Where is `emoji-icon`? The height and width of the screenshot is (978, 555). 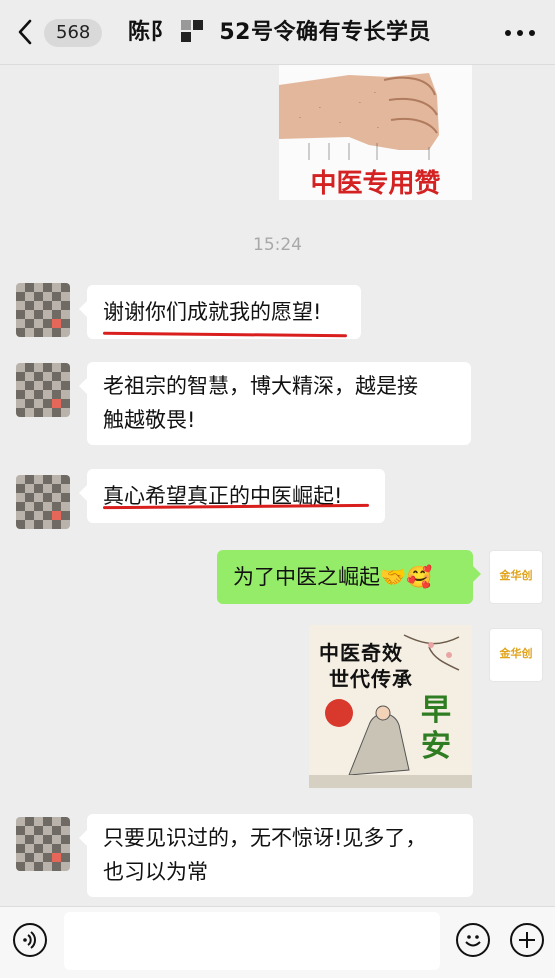 emoji-icon is located at coordinates (473, 940).